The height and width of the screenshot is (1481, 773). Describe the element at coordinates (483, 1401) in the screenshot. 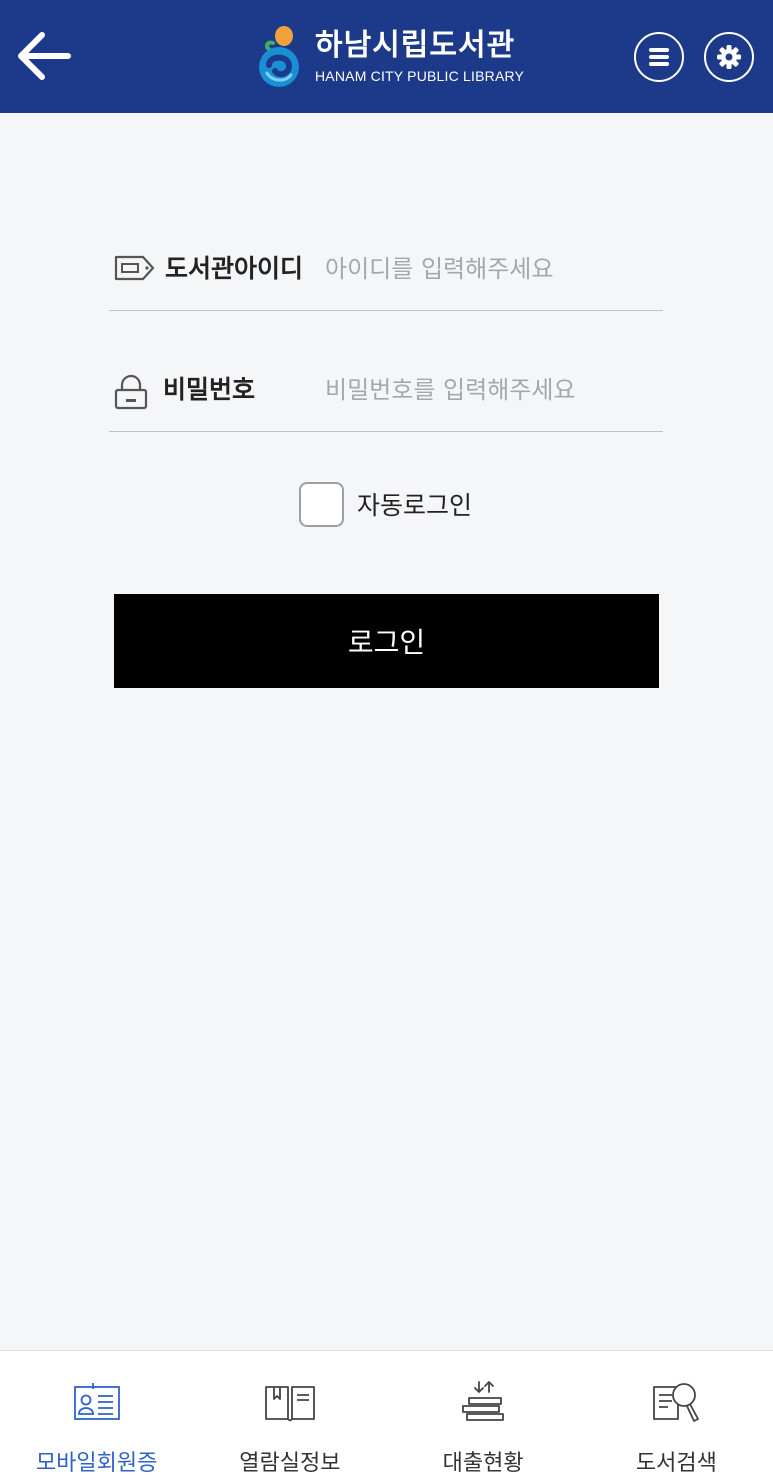

I see `book-stack-icon` at that location.